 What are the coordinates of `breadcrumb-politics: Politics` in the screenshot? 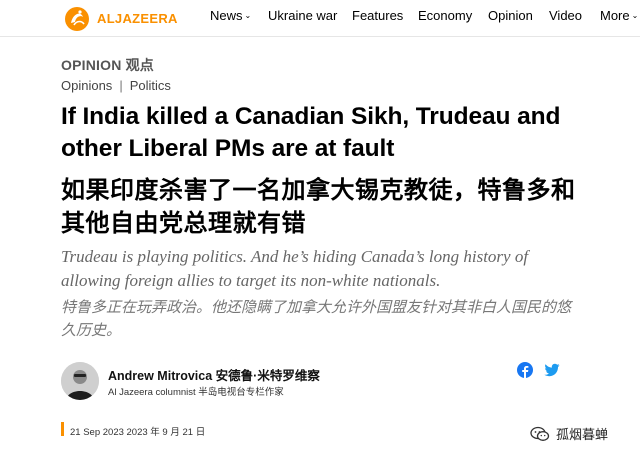 It's located at (150, 85).